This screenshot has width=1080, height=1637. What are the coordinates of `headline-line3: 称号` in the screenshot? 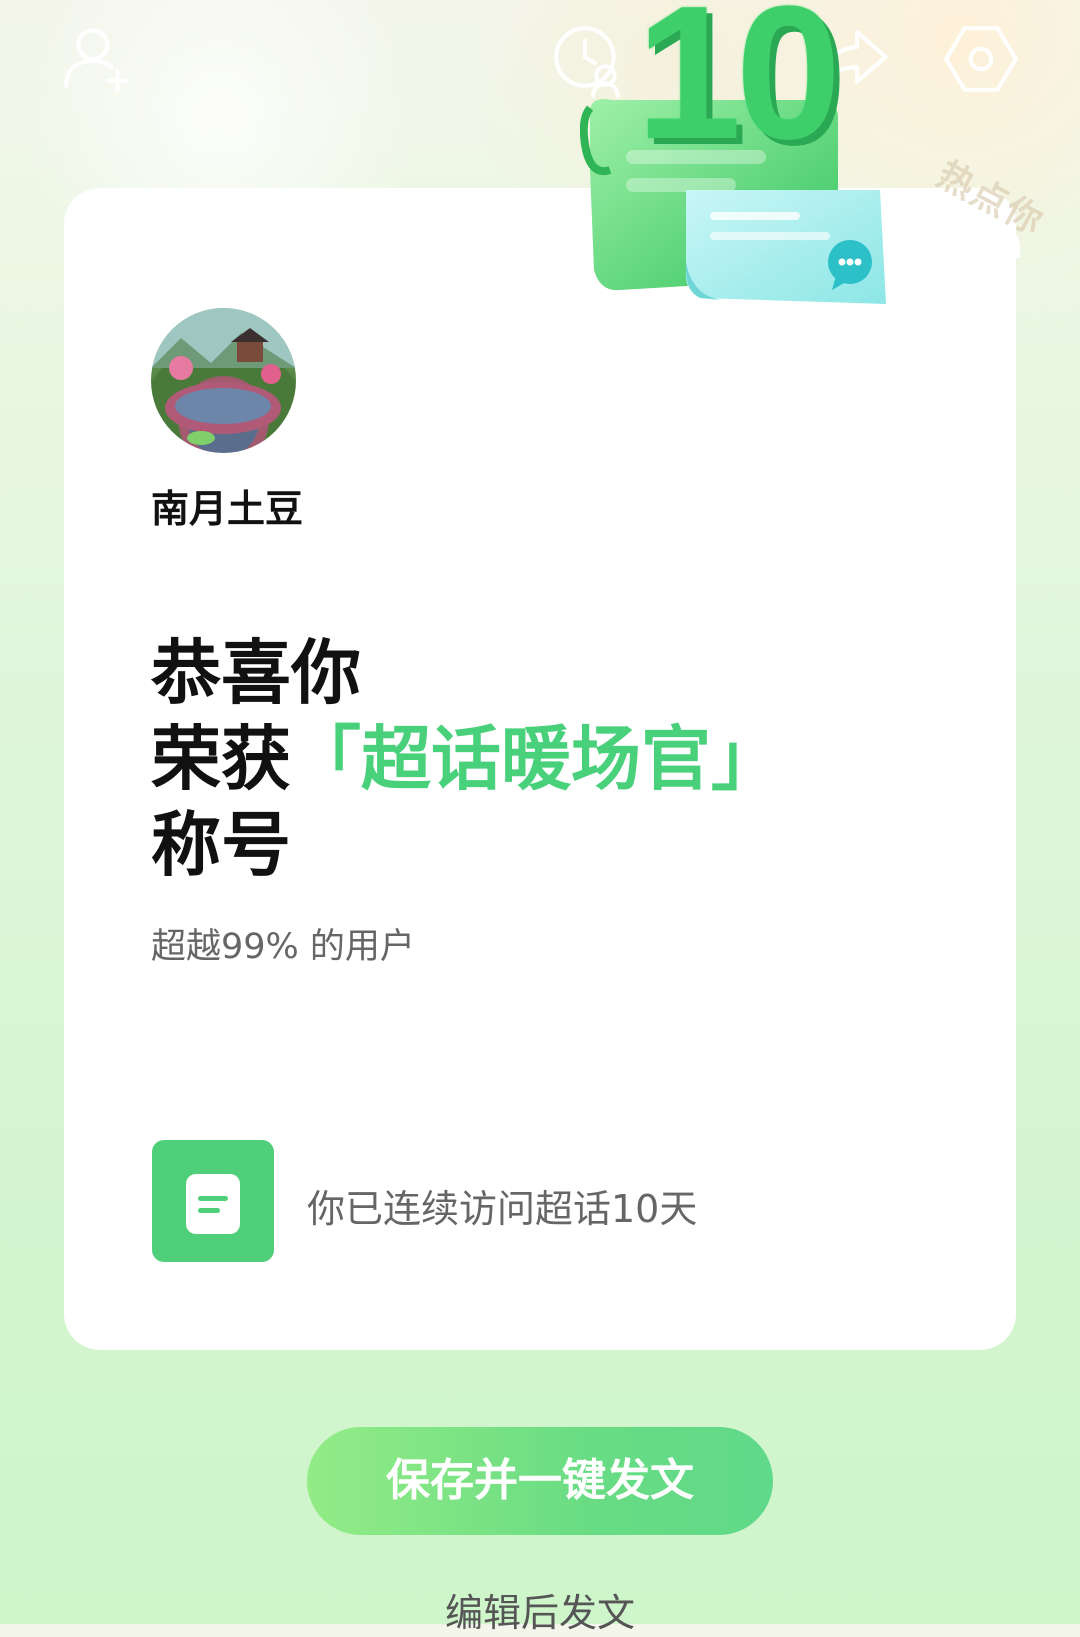 It's located at (221, 845).